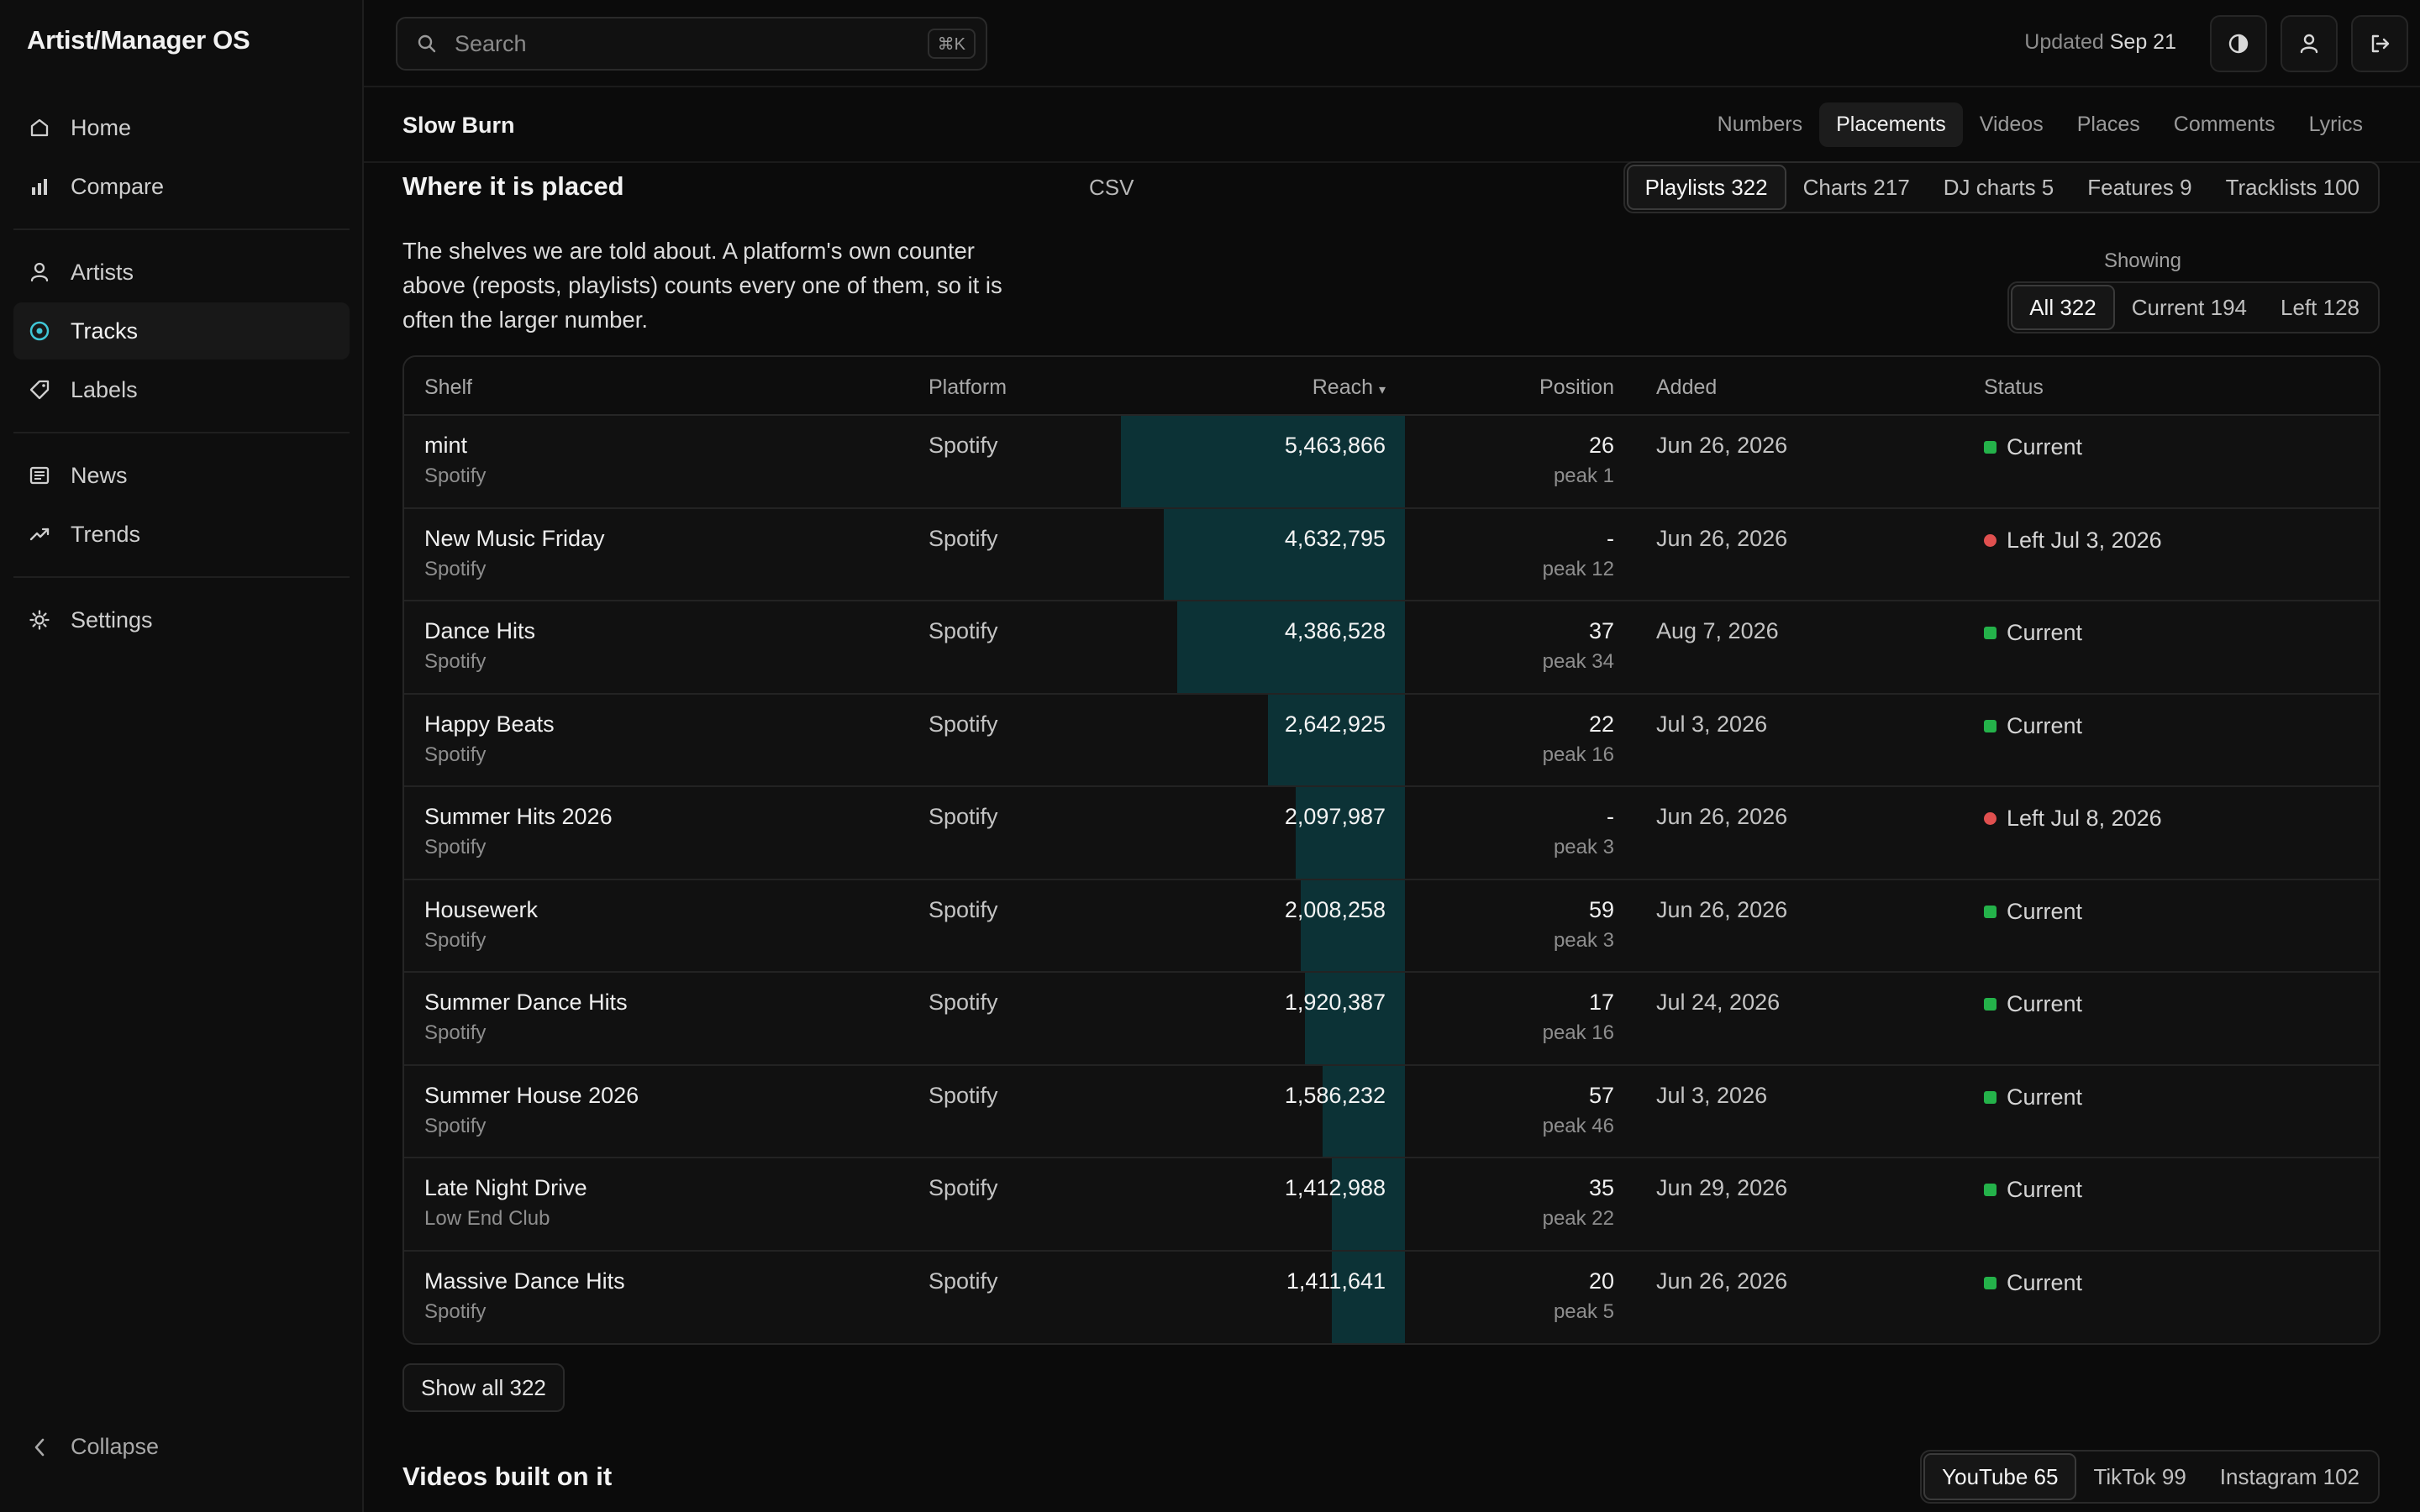 The image size is (2420, 1512). What do you see at coordinates (1578, 1032) in the screenshot?
I see `shelf-peak: peak 16` at bounding box center [1578, 1032].